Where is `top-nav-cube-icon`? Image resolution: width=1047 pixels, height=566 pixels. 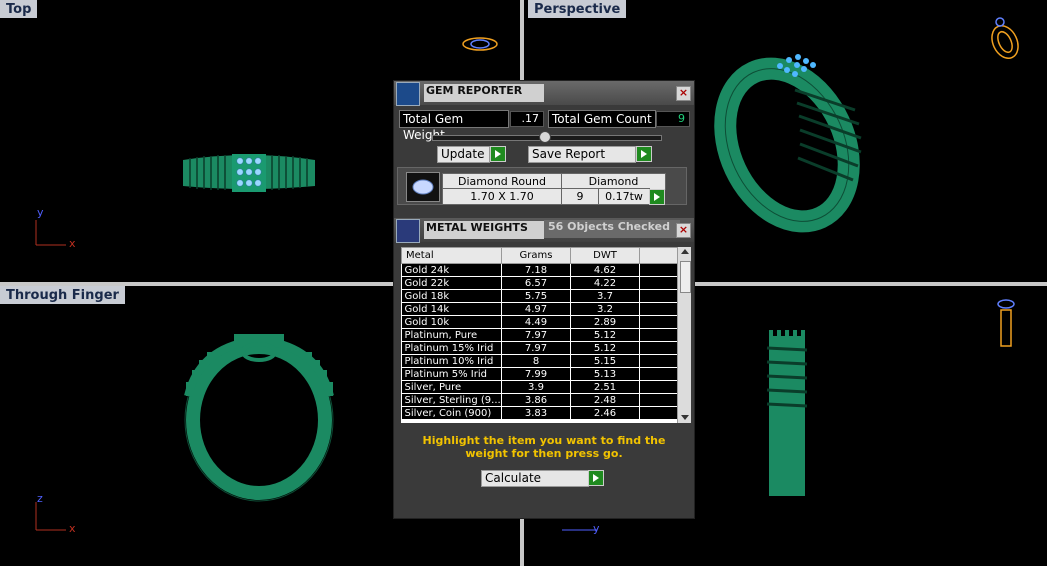
top-nav-cube-icon is located at coordinates (480, 44).